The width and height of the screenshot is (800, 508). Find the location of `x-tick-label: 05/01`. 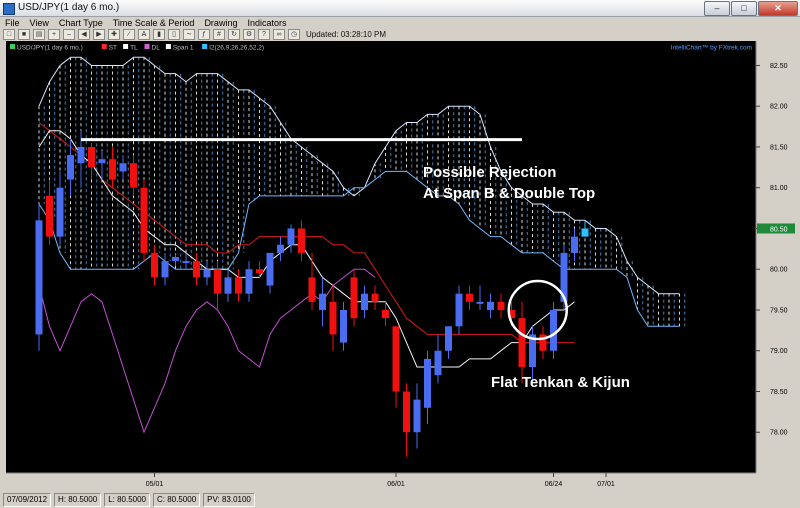

x-tick-label: 05/01 is located at coordinates (155, 484).